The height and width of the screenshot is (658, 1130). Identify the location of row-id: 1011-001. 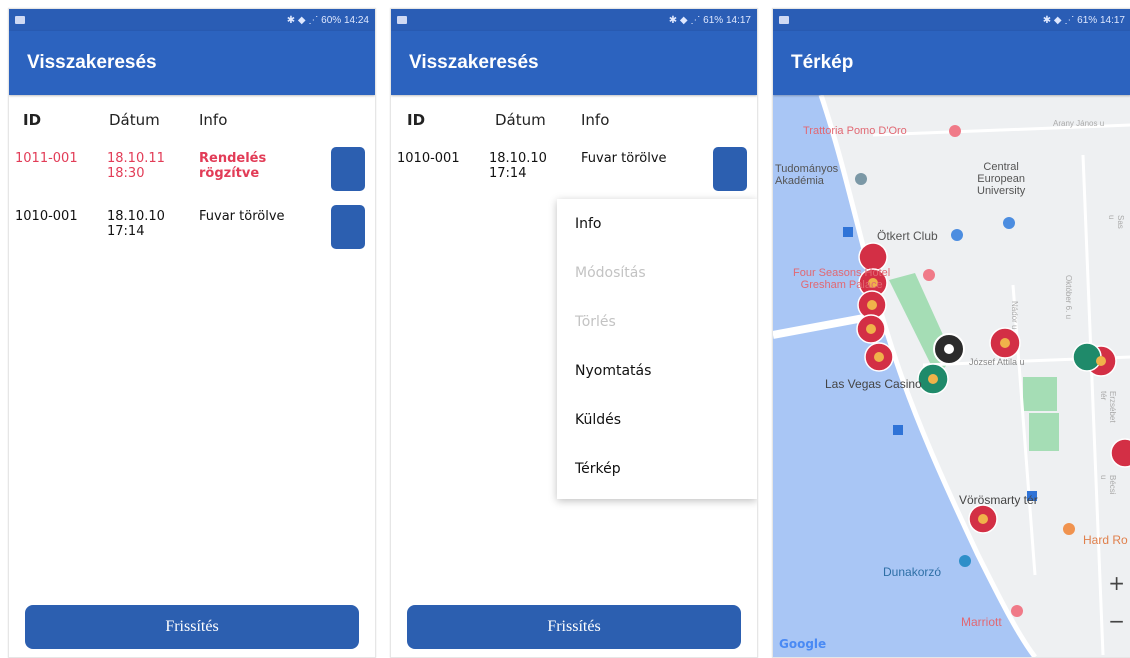
(46, 158).